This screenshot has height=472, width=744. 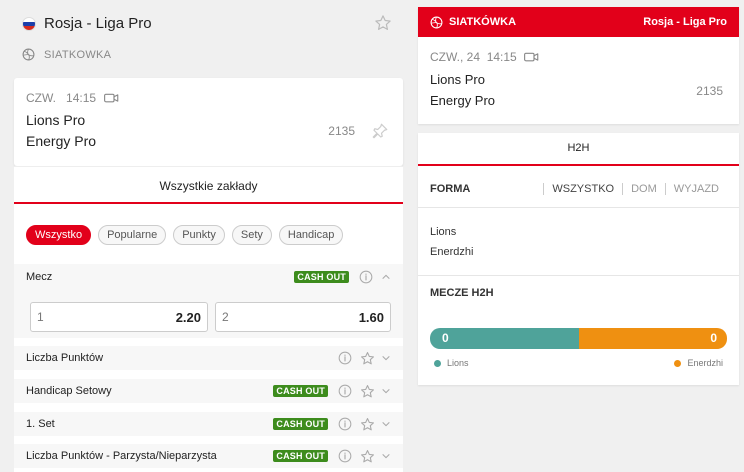 I want to click on h2h-matches-label: MECZE H2H, so click(x=462, y=293).